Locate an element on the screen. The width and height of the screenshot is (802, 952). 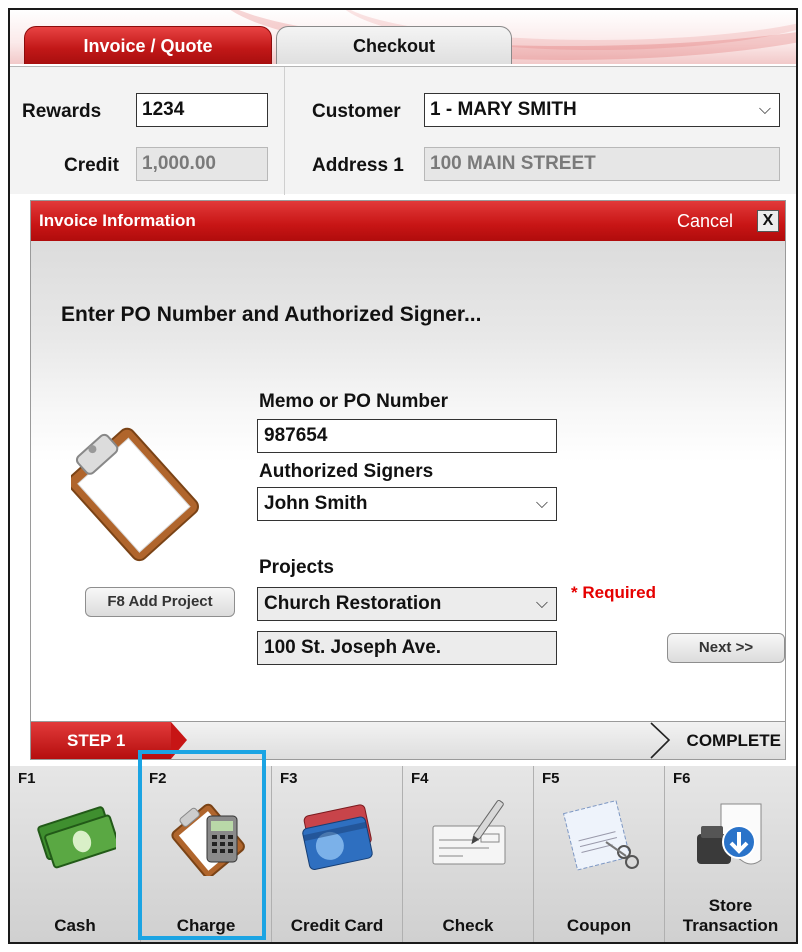
credit-card-icon is located at coordinates (337, 837).